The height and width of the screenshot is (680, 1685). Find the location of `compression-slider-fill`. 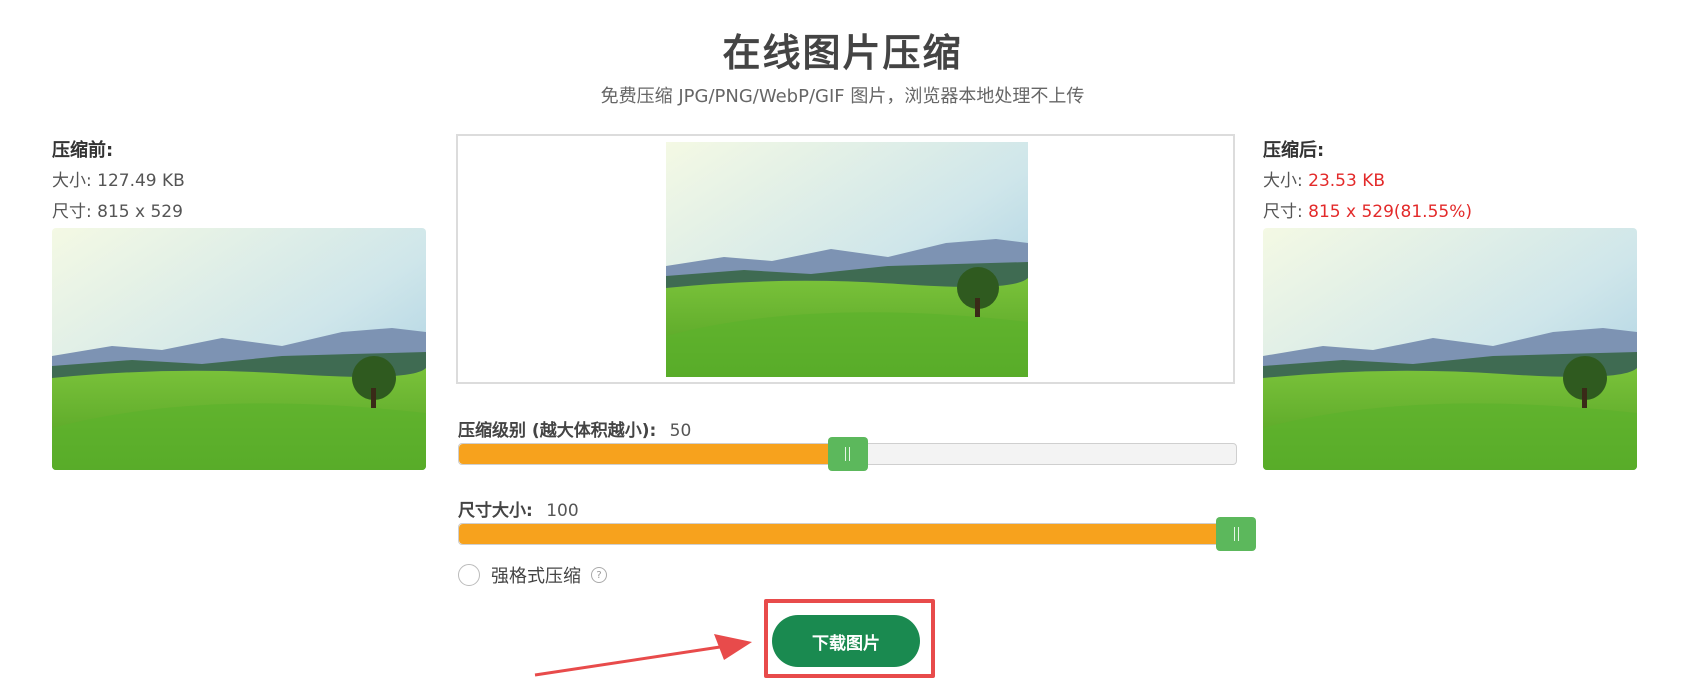

compression-slider-fill is located at coordinates (653, 454).